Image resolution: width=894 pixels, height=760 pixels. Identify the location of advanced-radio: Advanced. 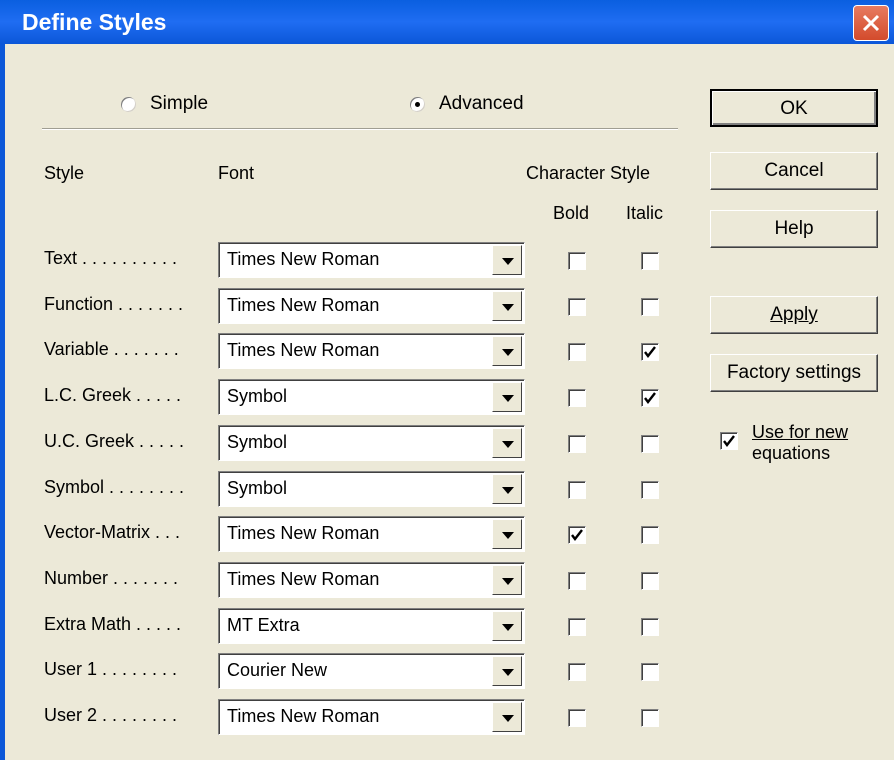
(467, 104).